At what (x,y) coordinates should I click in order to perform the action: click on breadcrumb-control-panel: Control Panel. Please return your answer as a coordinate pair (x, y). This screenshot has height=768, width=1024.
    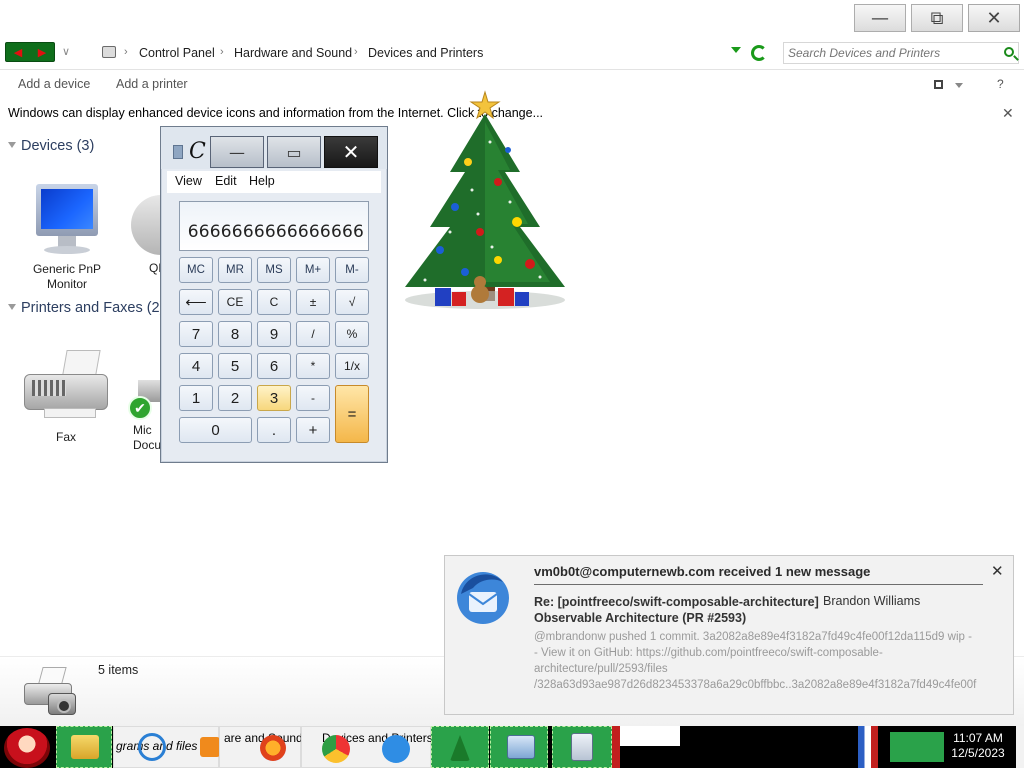
    Looking at the image, I should click on (177, 53).